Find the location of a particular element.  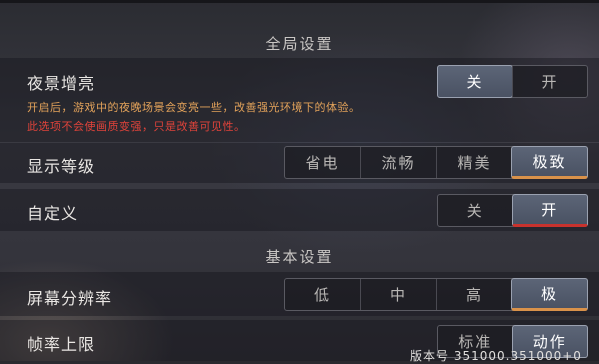

display-level-power-save-button: 省电 is located at coordinates (322, 162).